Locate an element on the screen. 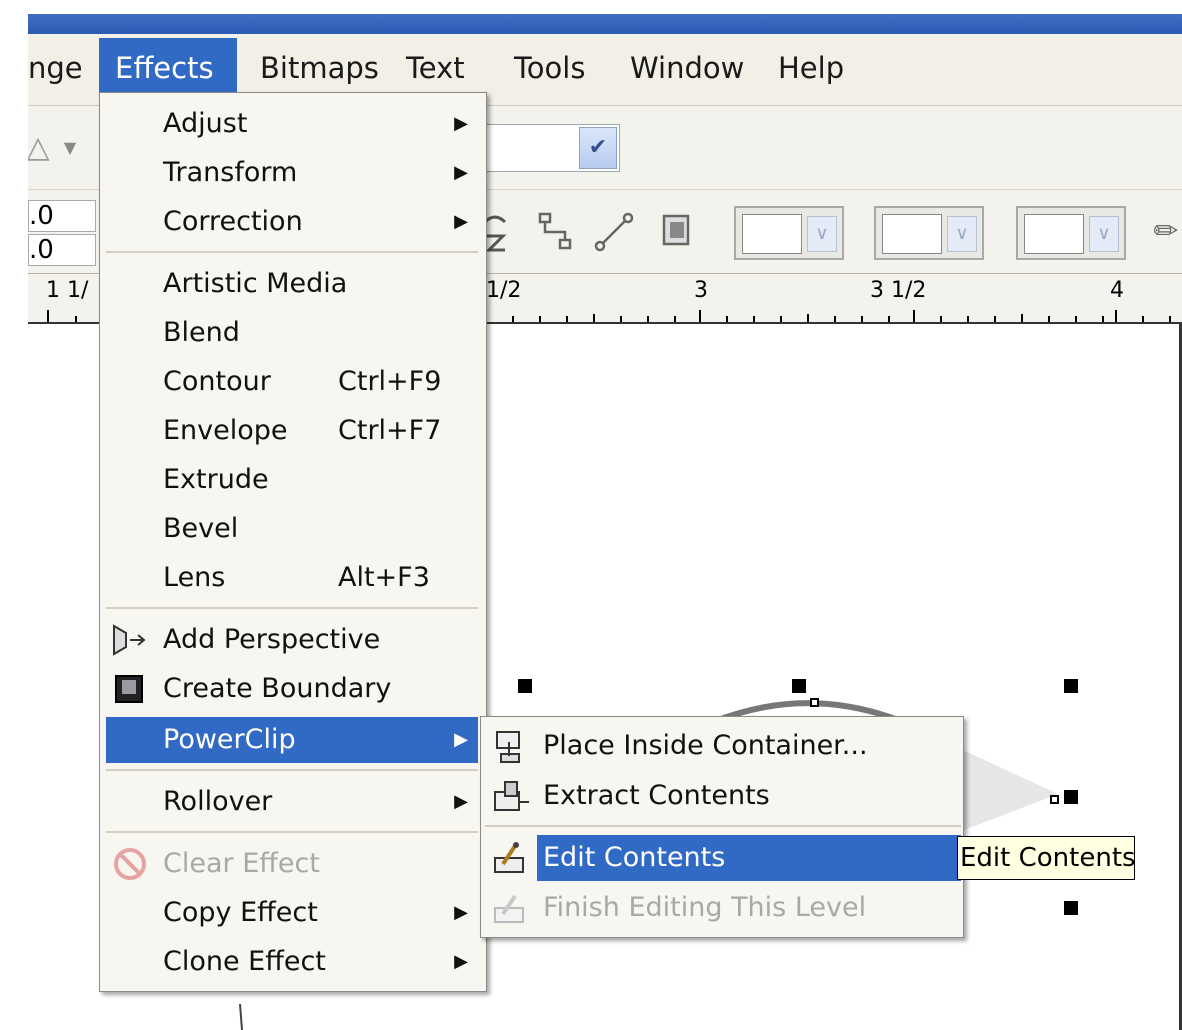 The width and height of the screenshot is (1182, 1030). menu-item-label: Finish Editing This Level is located at coordinates (705, 907).